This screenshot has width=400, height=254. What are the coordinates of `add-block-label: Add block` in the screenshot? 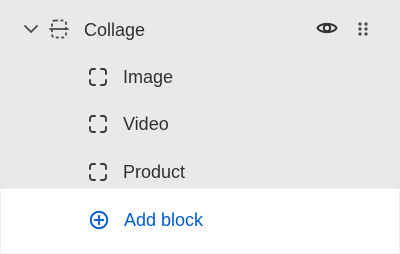 It's located at (163, 220).